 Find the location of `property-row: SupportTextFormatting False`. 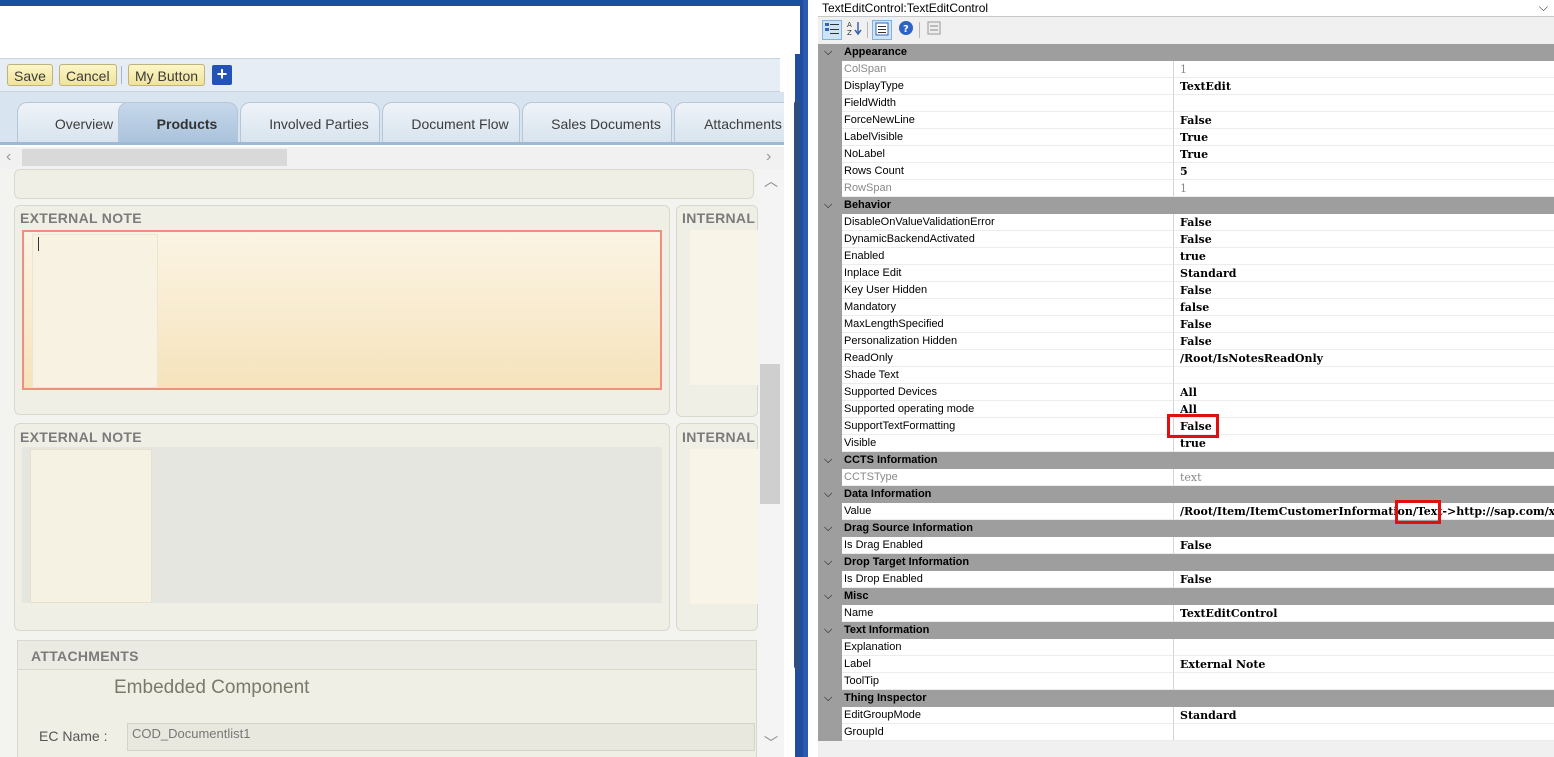

property-row: SupportTextFormatting False is located at coordinates (1186, 426).